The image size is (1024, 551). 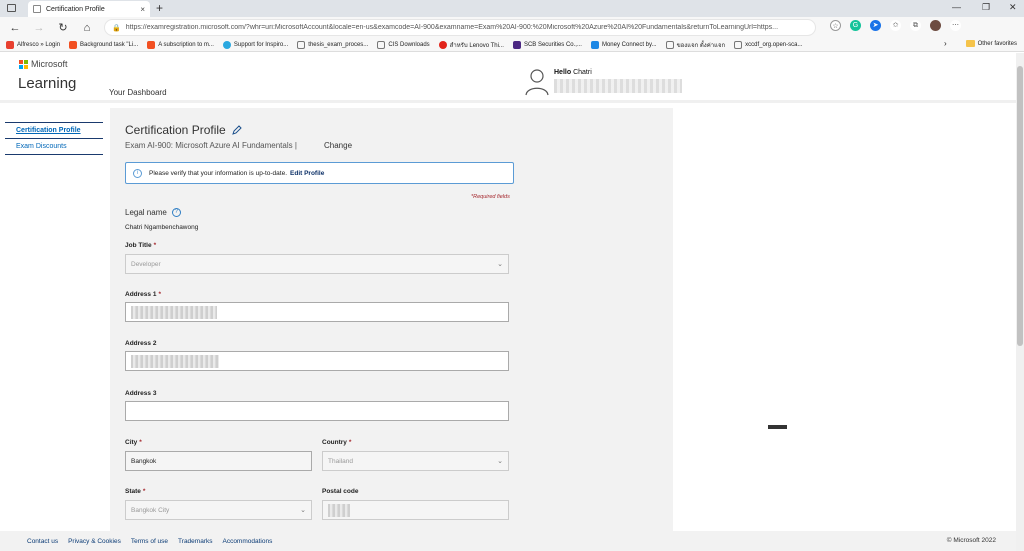 I want to click on postal-code-redacted, so click(x=339, y=510).